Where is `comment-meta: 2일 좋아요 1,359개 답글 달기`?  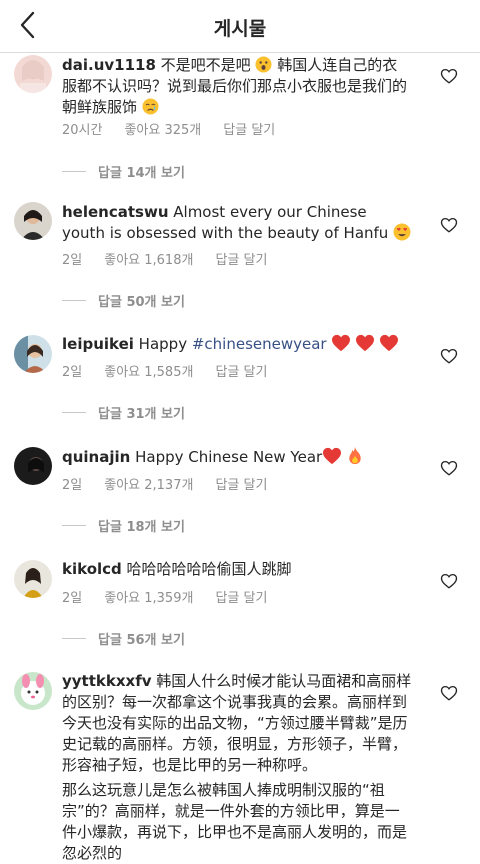
comment-meta: 2일 좋아요 1,359개 답글 달기 is located at coordinates (175, 596).